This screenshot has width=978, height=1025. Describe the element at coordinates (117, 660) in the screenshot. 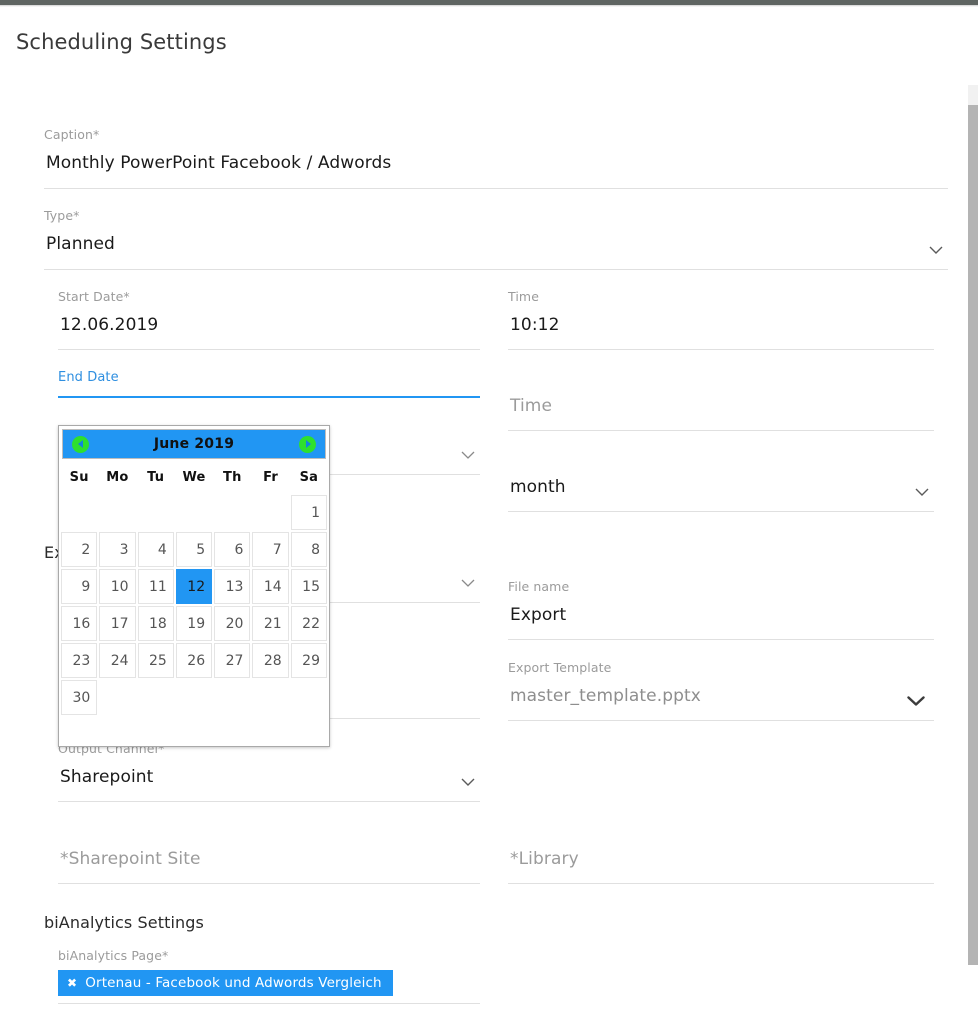

I see `date-cell: 24` at that location.